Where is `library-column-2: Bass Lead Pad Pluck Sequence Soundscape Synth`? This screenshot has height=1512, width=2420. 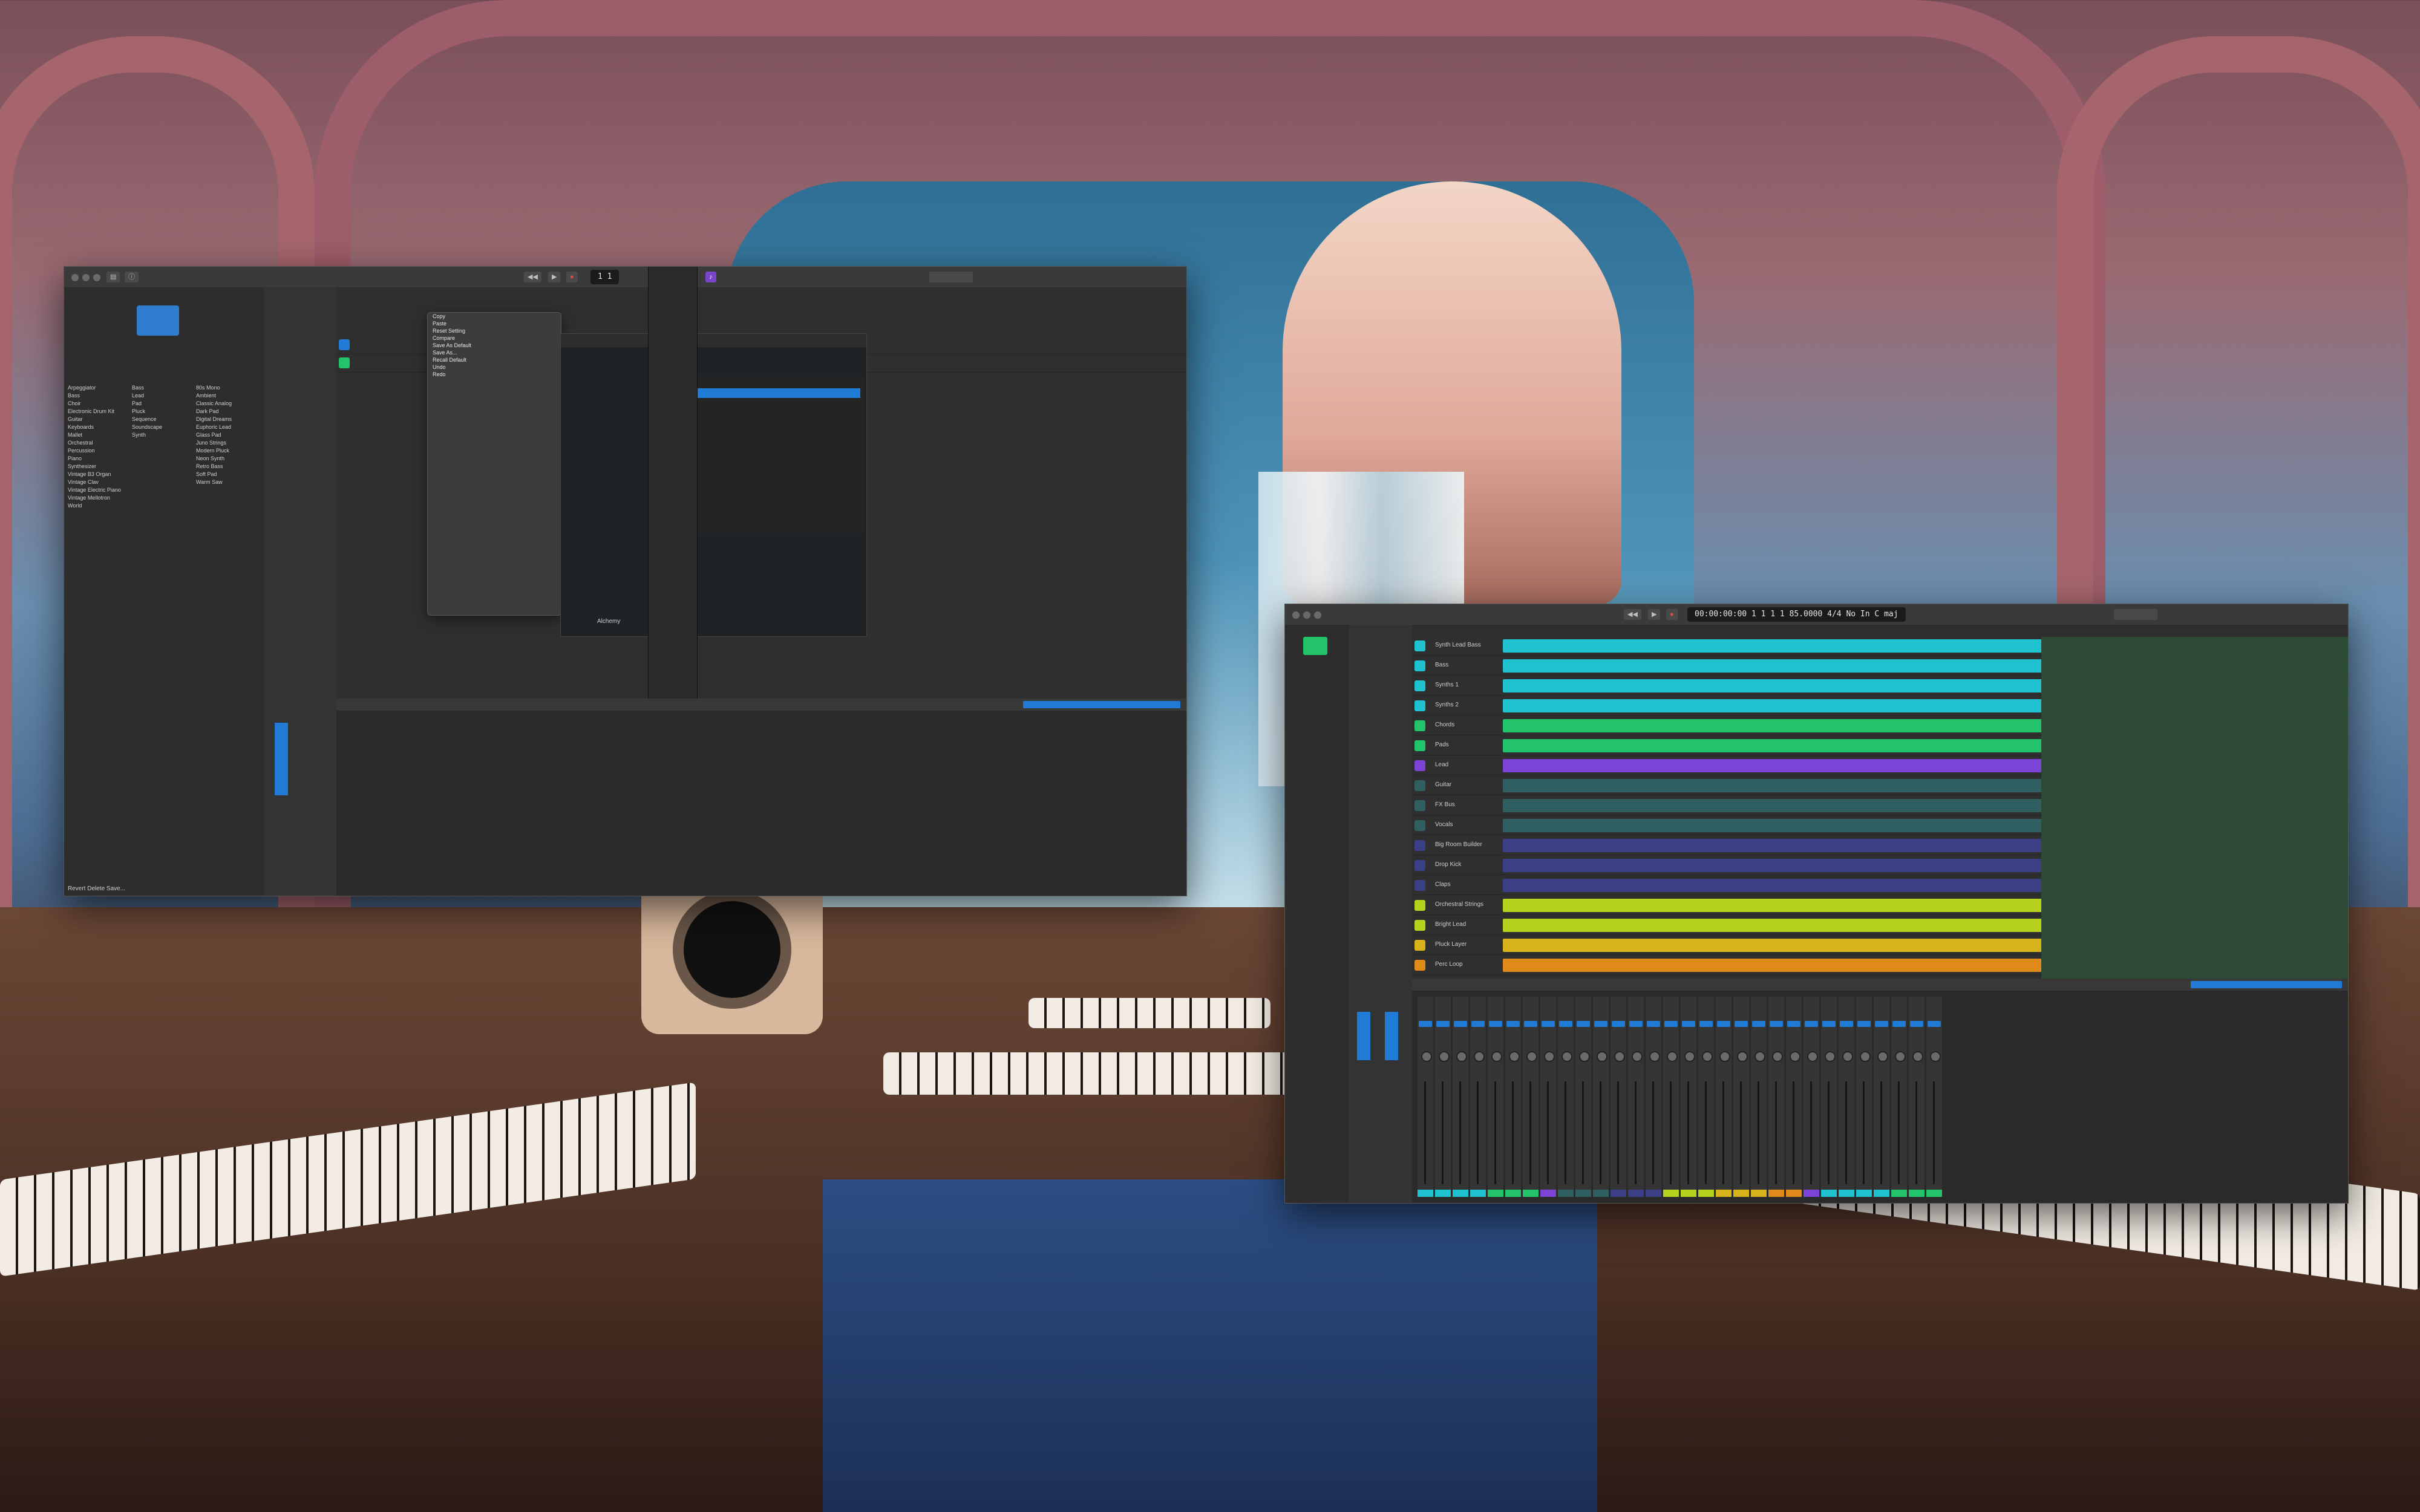
library-column-2: Bass Lead Pad Pluck Sequence Soundscape Synth is located at coordinates (147, 411).